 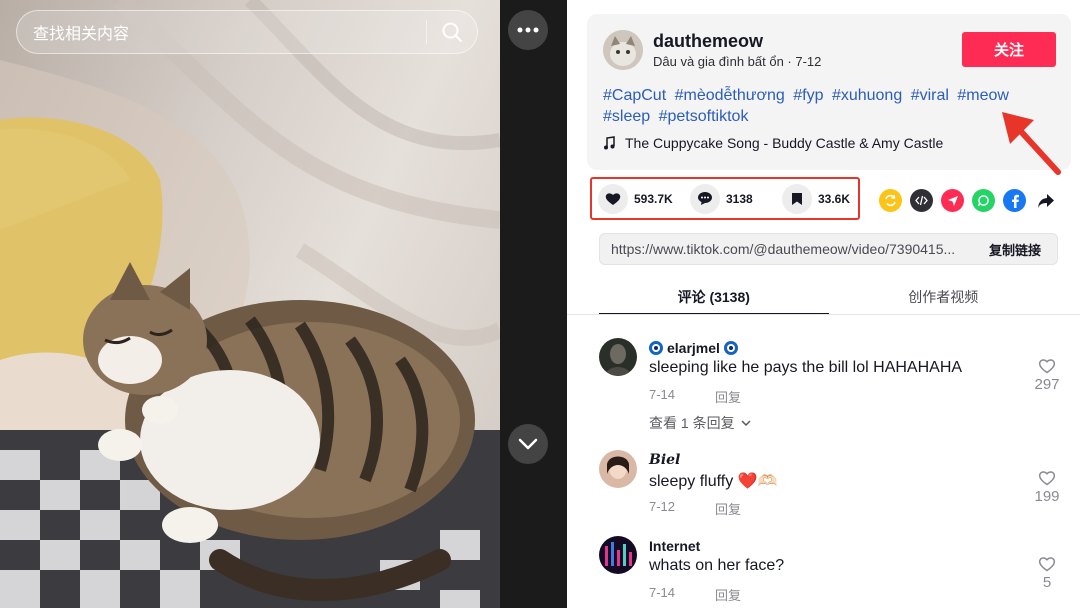 I want to click on share-arrow-icon, so click(x=1045, y=200).